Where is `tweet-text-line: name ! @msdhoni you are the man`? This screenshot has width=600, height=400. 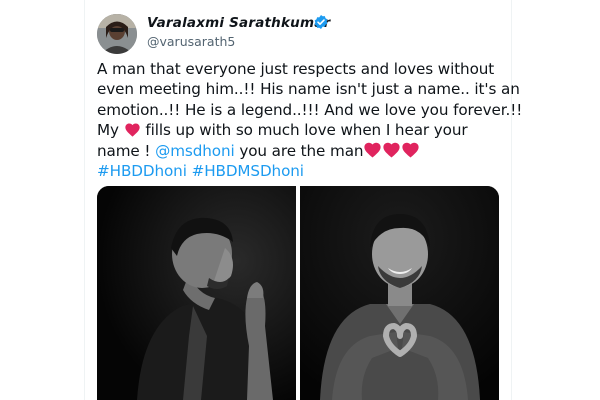
tweet-text-line: name ! @msdhoni you are the man is located at coordinates (302, 151).